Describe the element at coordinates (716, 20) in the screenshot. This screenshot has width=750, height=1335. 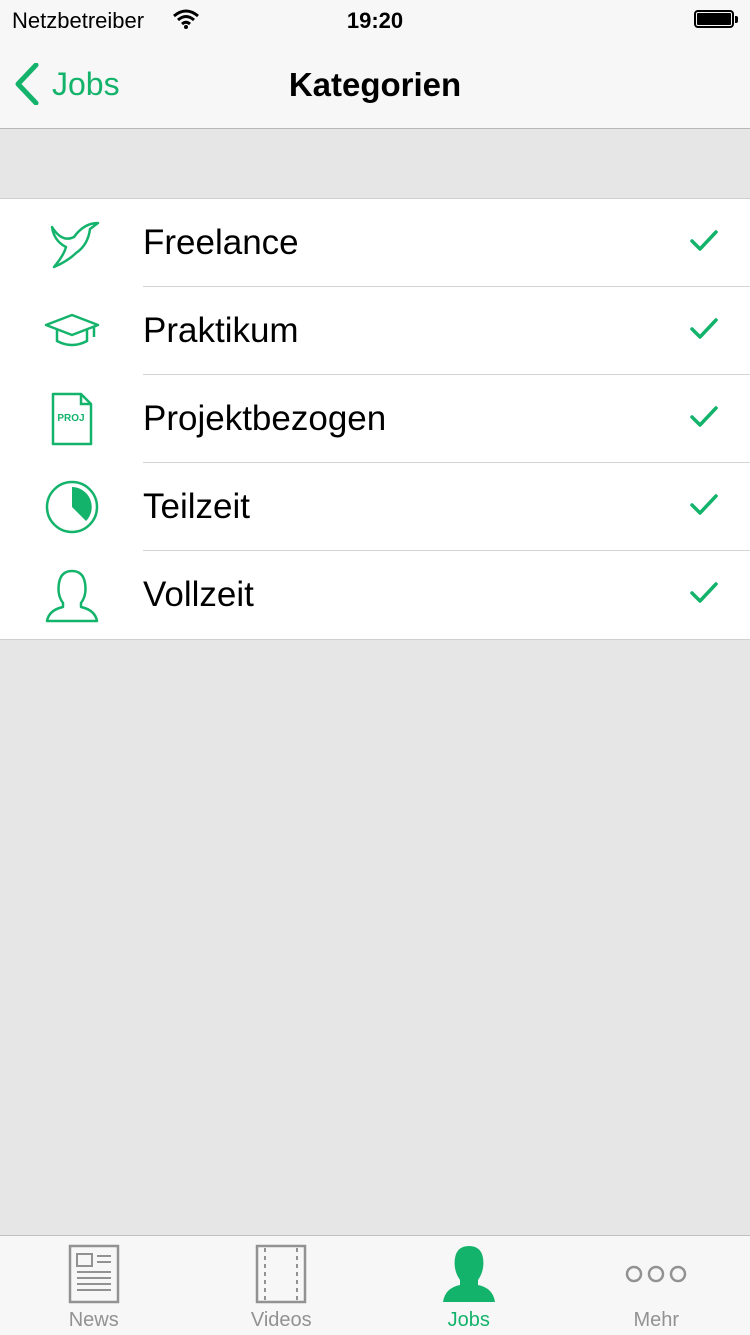
I see `battery-icon` at that location.